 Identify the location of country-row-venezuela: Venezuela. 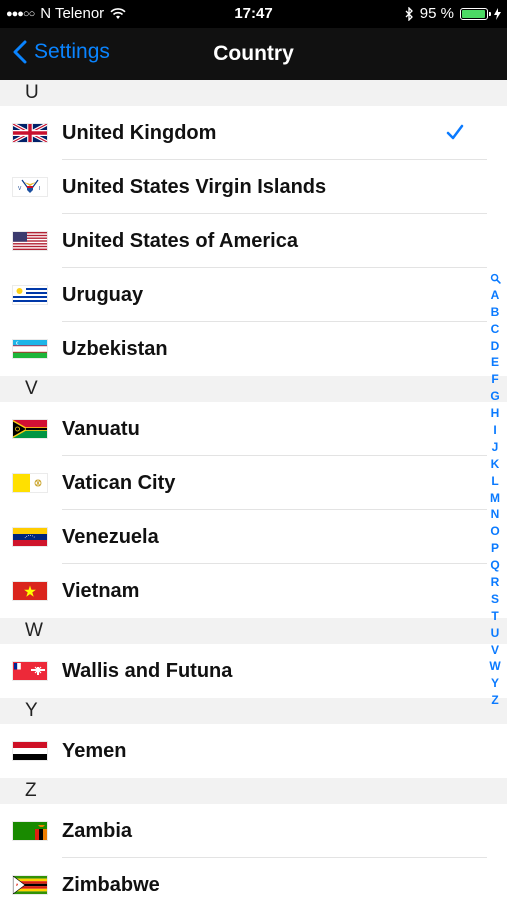
(253, 537).